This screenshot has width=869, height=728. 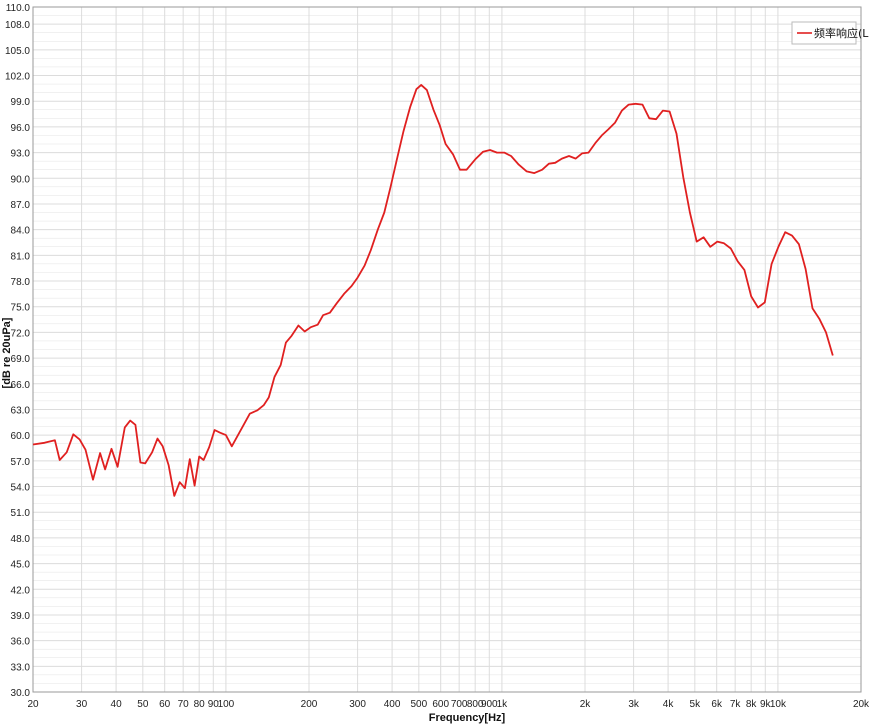 What do you see at coordinates (841, 33) in the screenshot?
I see `legend-label: 频率响应(L)` at bounding box center [841, 33].